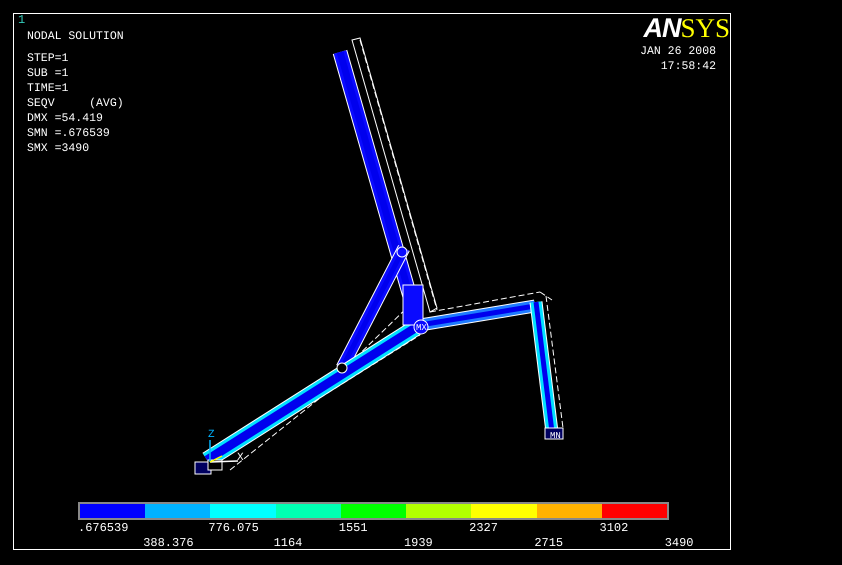 The width and height of the screenshot is (842, 565). Describe the element at coordinates (48, 88) in the screenshot. I see `result-info-line: TIME=1` at that location.